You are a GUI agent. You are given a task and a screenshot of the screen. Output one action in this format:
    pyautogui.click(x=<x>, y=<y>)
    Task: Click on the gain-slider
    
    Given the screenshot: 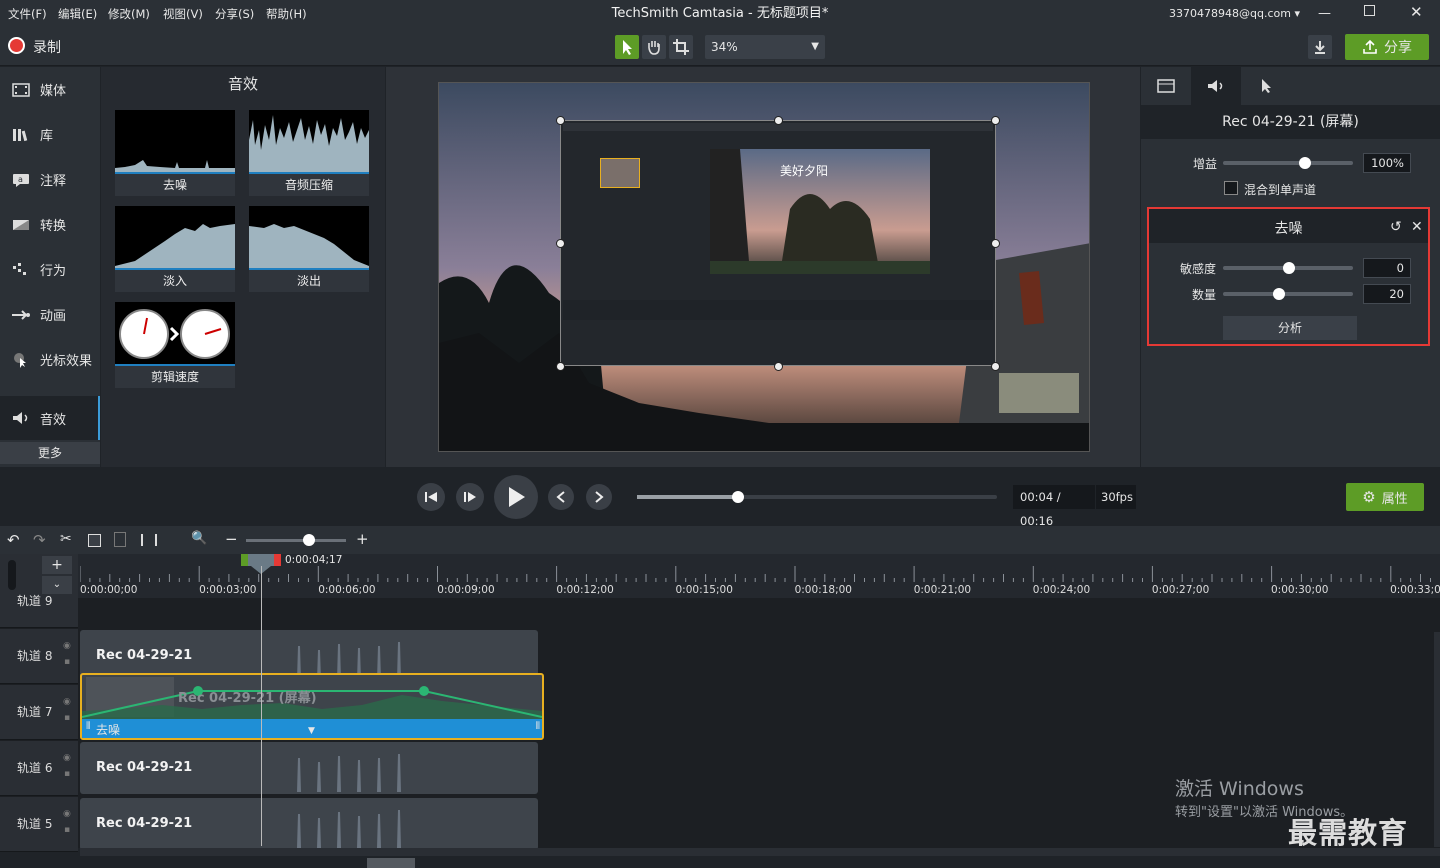 What is the action you would take?
    pyautogui.click(x=1288, y=163)
    